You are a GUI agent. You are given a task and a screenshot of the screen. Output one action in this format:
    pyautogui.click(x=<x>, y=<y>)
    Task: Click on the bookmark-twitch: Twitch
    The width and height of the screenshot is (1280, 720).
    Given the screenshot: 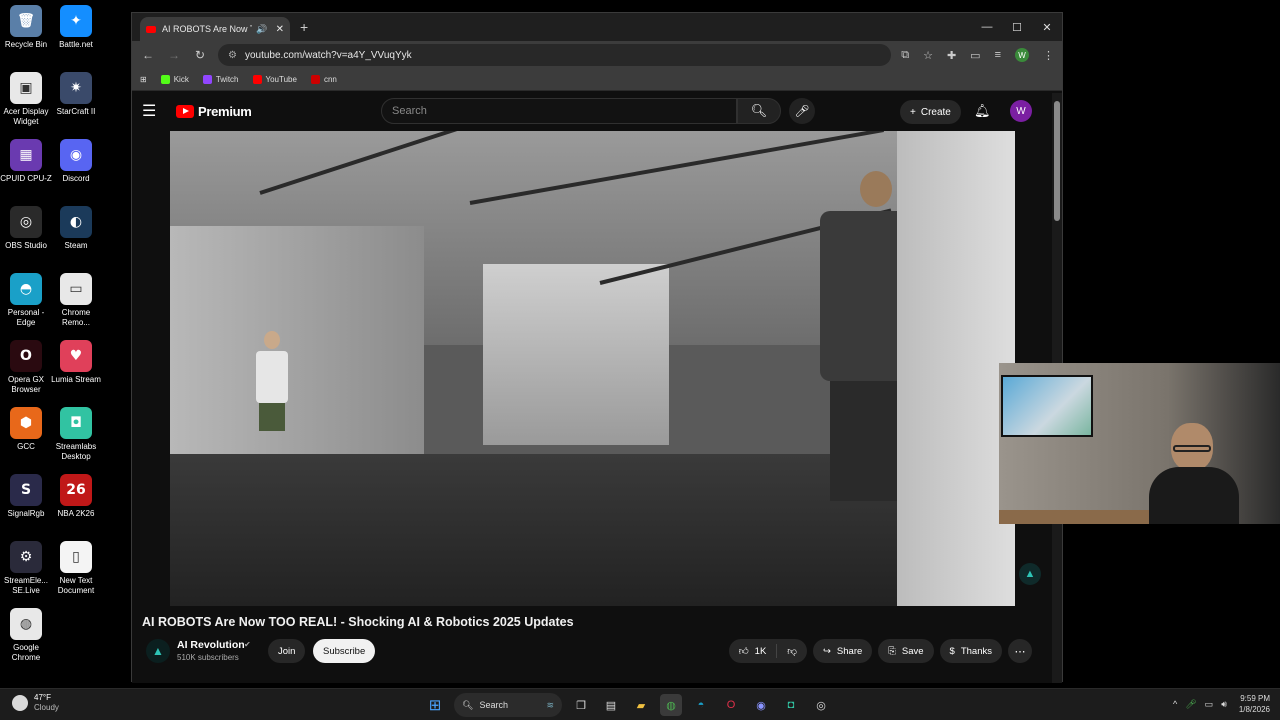 What is the action you would take?
    pyautogui.click(x=220, y=79)
    